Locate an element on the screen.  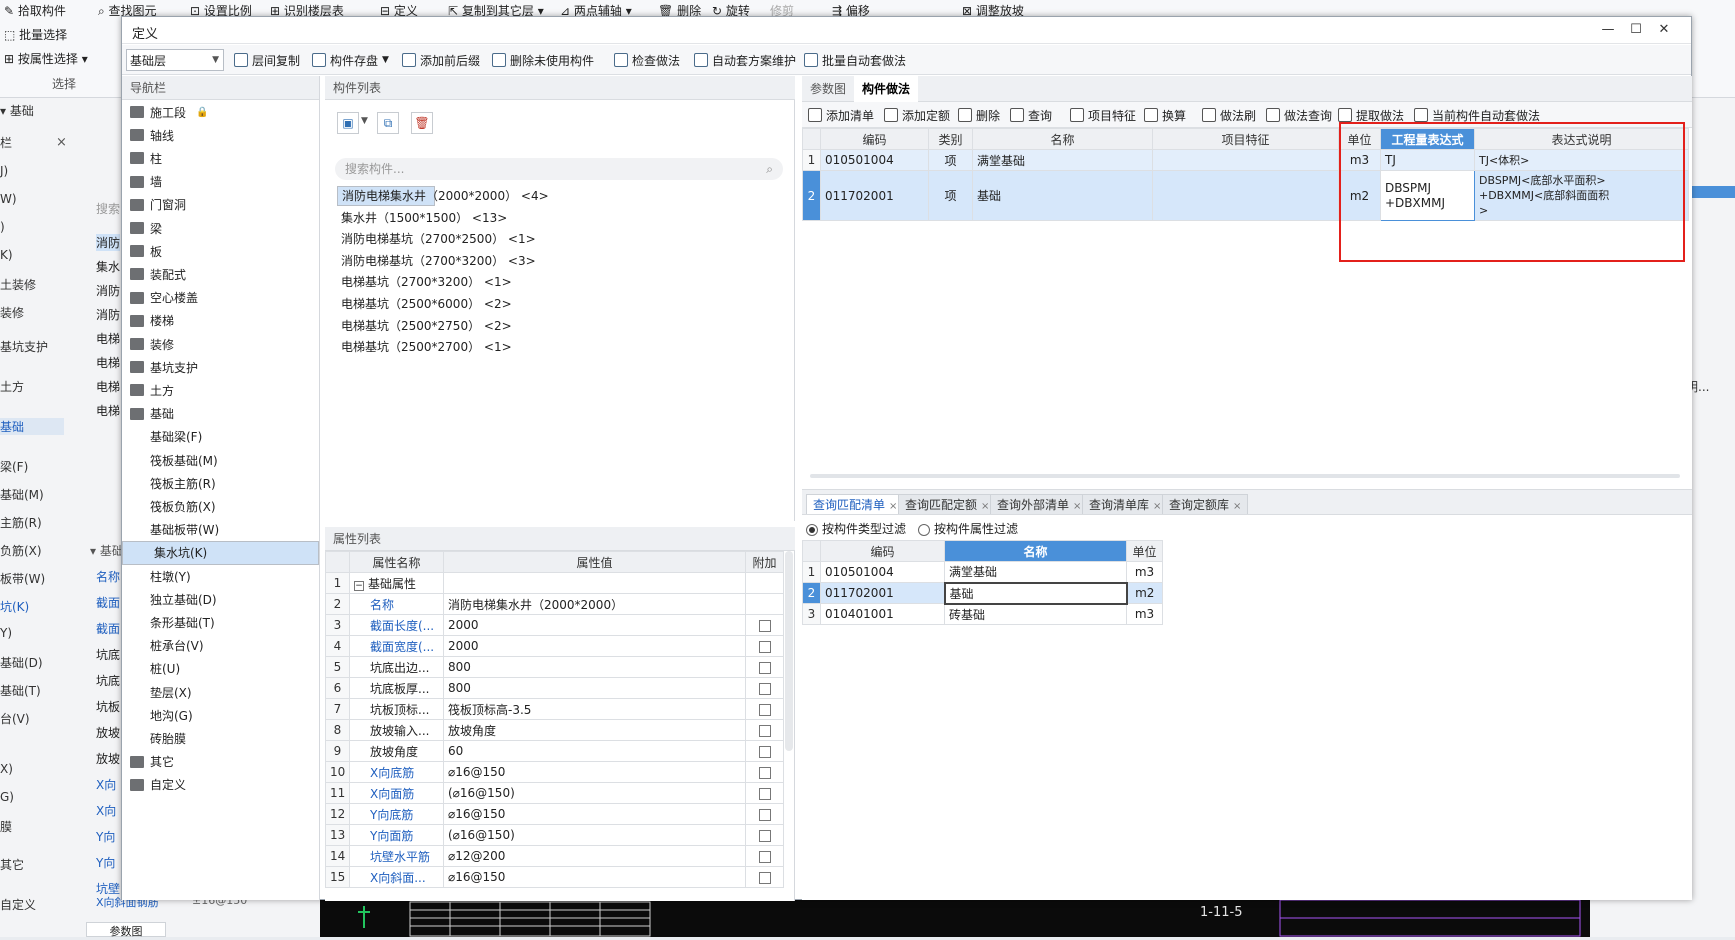
component-item: 电梯基坑（2500*2750） <2> is located at coordinates (426, 326).